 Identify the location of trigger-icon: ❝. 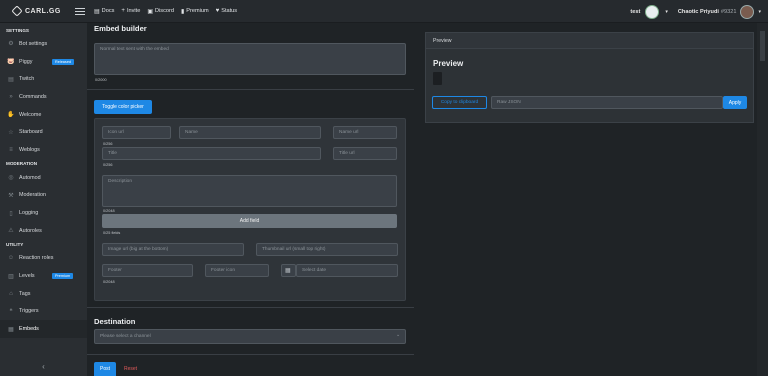
(11, 311).